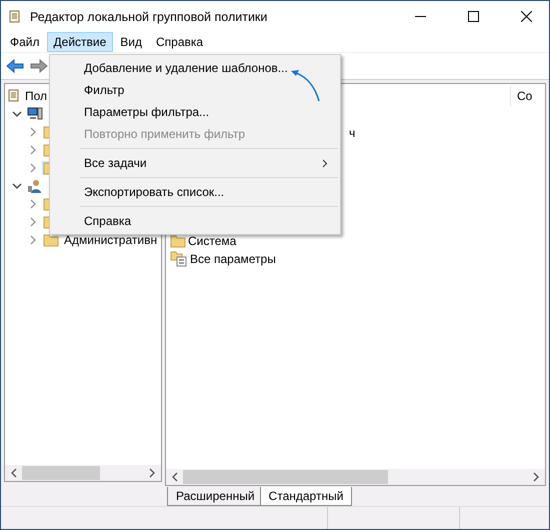  What do you see at coordinates (25, 42) in the screenshot?
I see `menu-bar-item: Файл` at bounding box center [25, 42].